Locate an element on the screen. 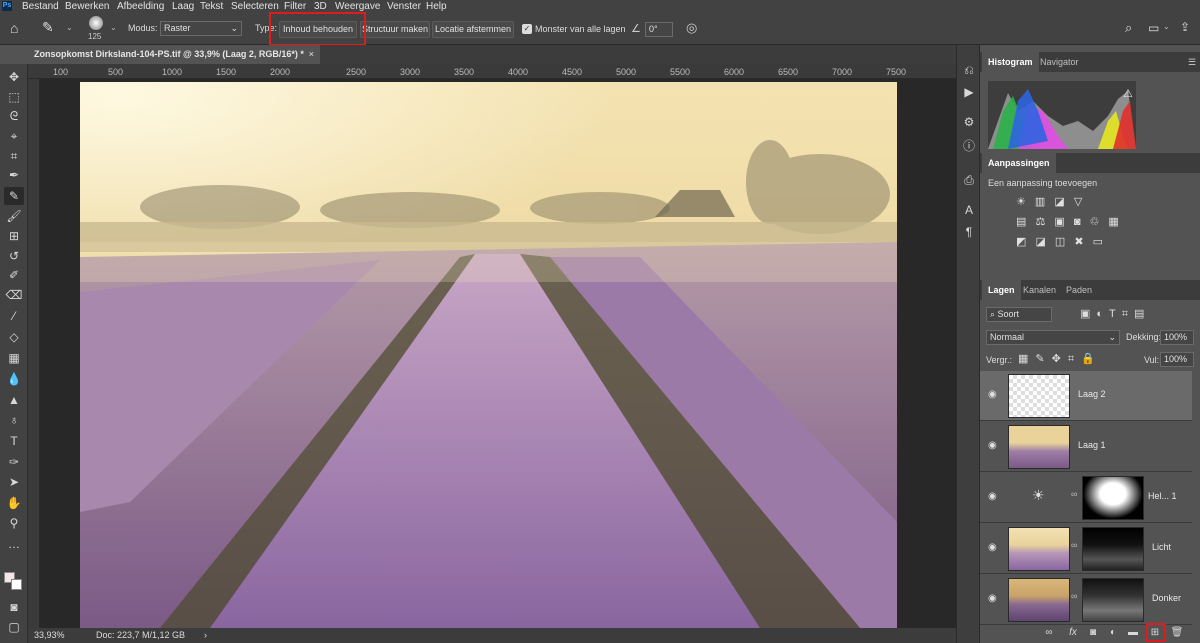 Image resolution: width=1200 pixels, height=643 pixels. blur-tool-icon: 💧 is located at coordinates (14, 379).